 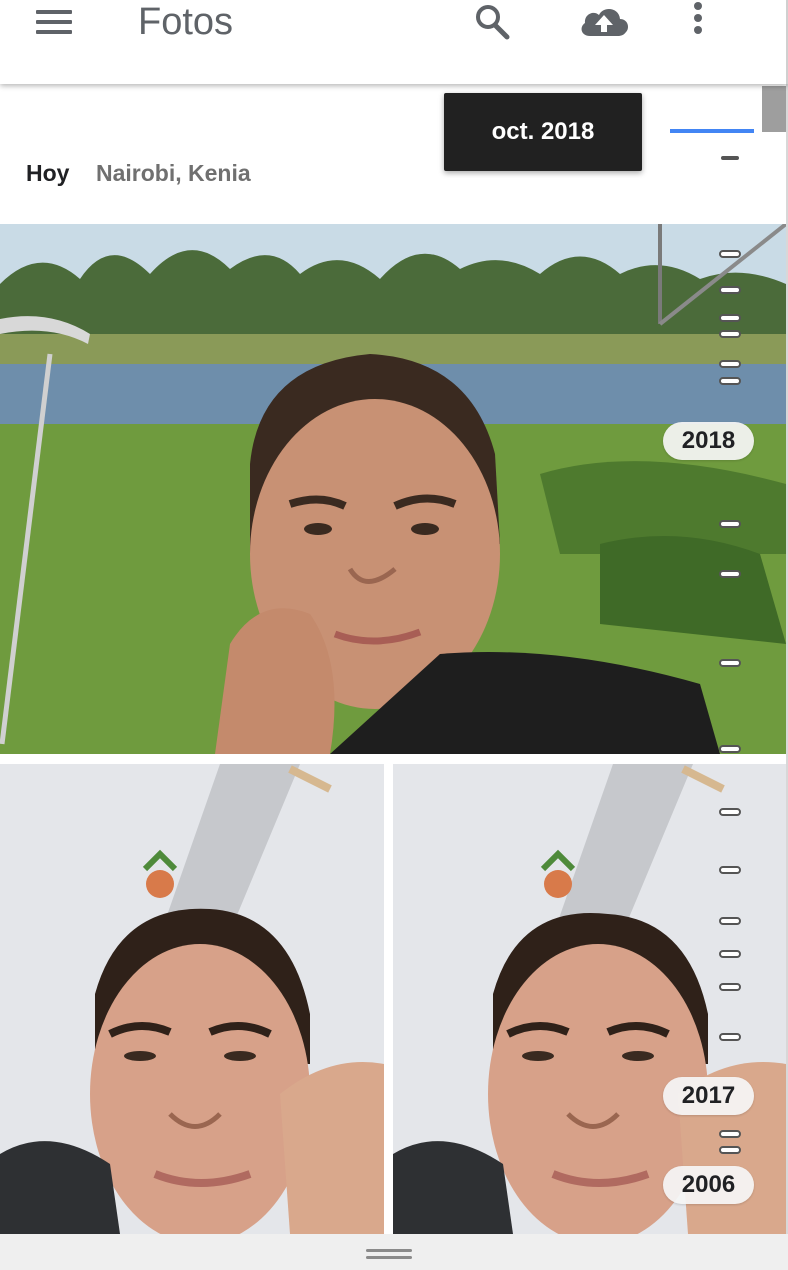 I want to click on more-options-button, so click(x=698, y=22).